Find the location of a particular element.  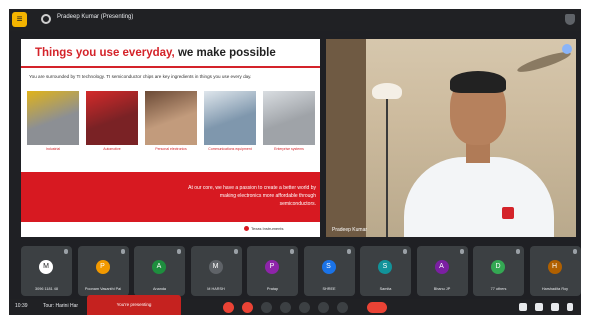

camera-off-icon is located at coordinates (247, 307).